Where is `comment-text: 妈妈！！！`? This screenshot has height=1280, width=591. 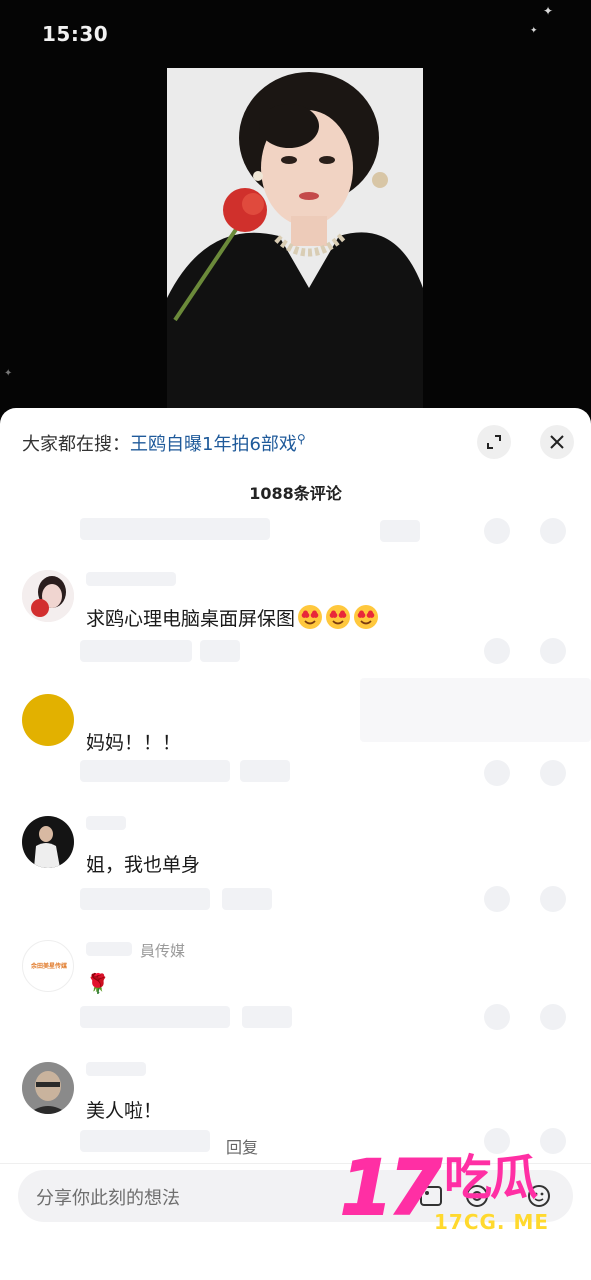
comment-text: 妈妈！！！ is located at coordinates (134, 743).